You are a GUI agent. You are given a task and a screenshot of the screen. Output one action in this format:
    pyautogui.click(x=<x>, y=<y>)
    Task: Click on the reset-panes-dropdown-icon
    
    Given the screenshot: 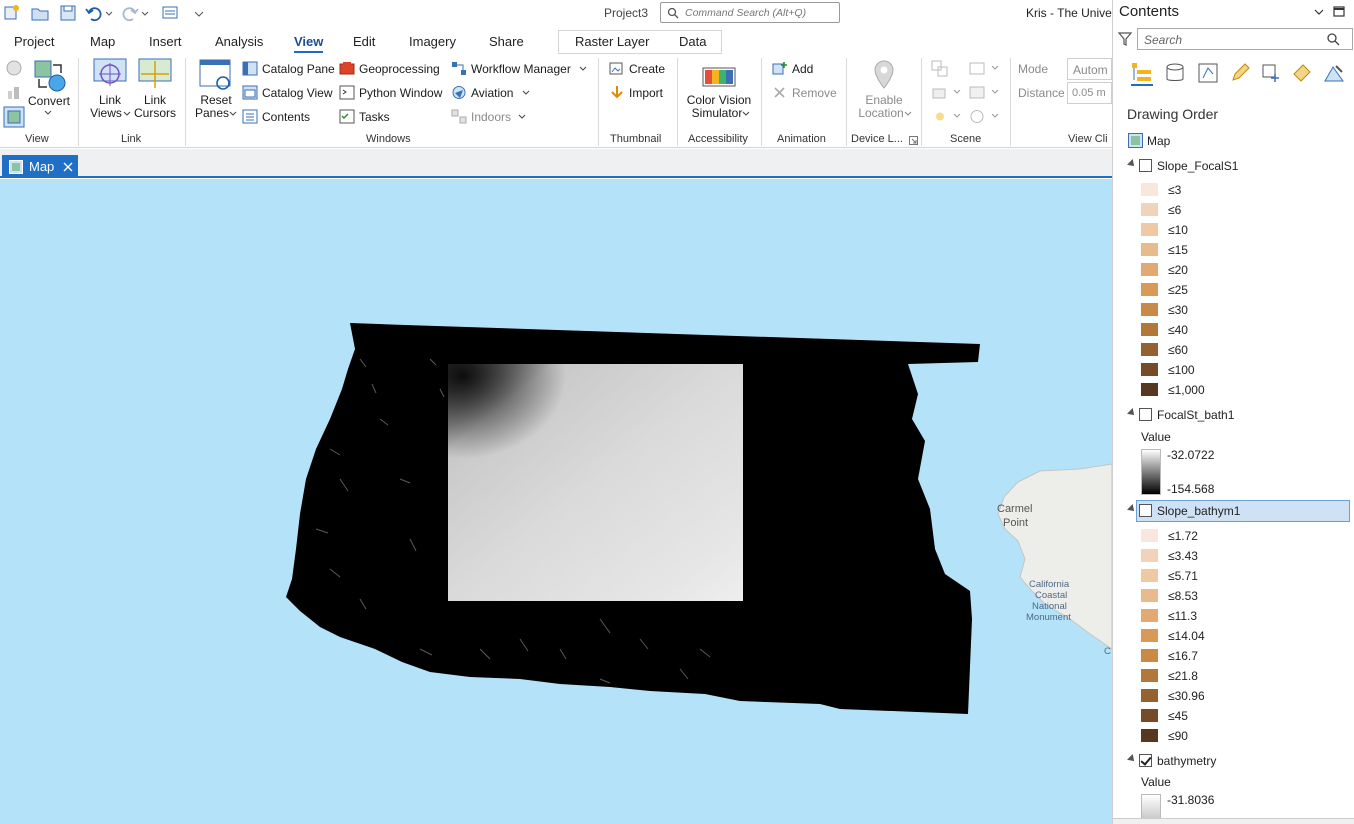 What is the action you would take?
    pyautogui.click(x=233, y=114)
    